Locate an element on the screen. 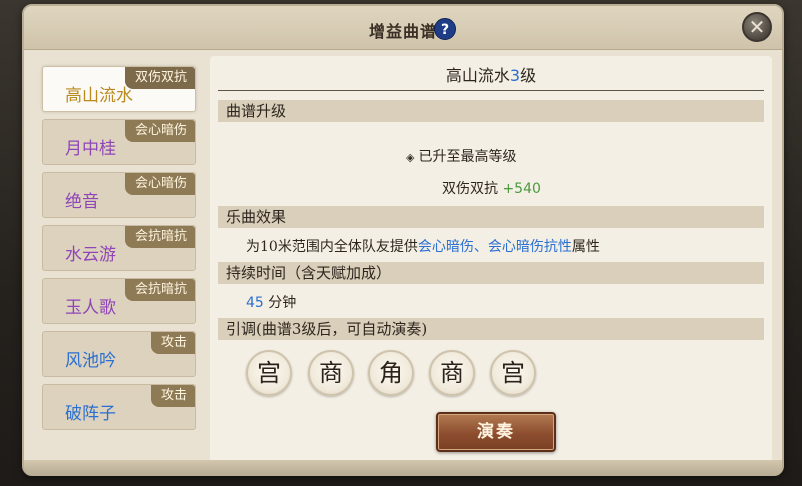 The image size is (802, 486). song-item-3: 水云游 会抗暗抗 is located at coordinates (119, 248).